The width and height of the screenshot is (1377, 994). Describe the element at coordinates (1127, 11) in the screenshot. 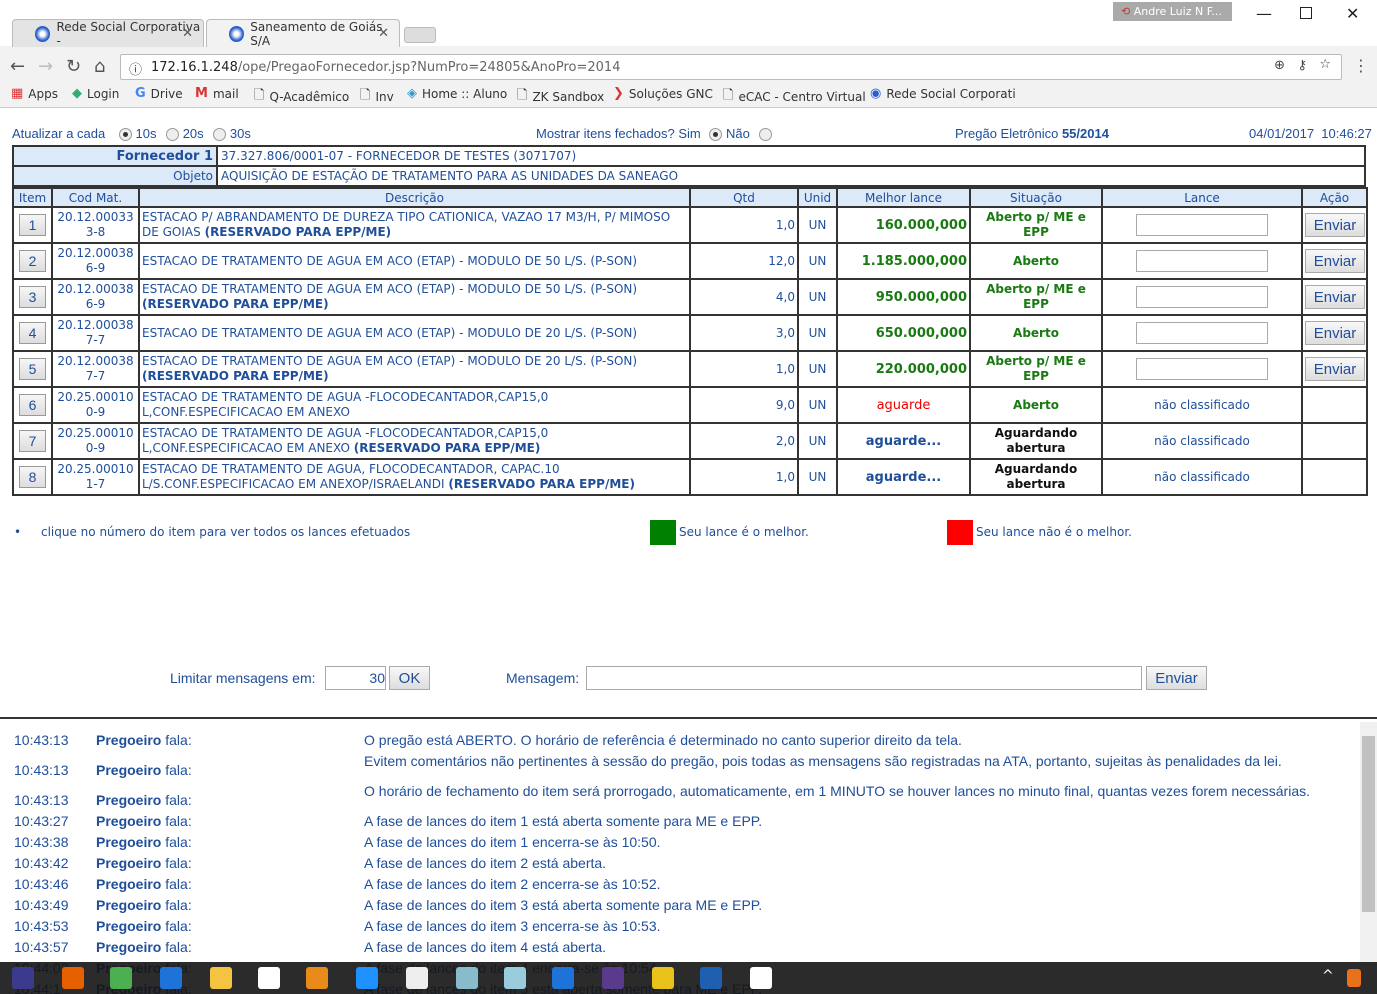

I see `sync-error-icon: ⟲` at that location.